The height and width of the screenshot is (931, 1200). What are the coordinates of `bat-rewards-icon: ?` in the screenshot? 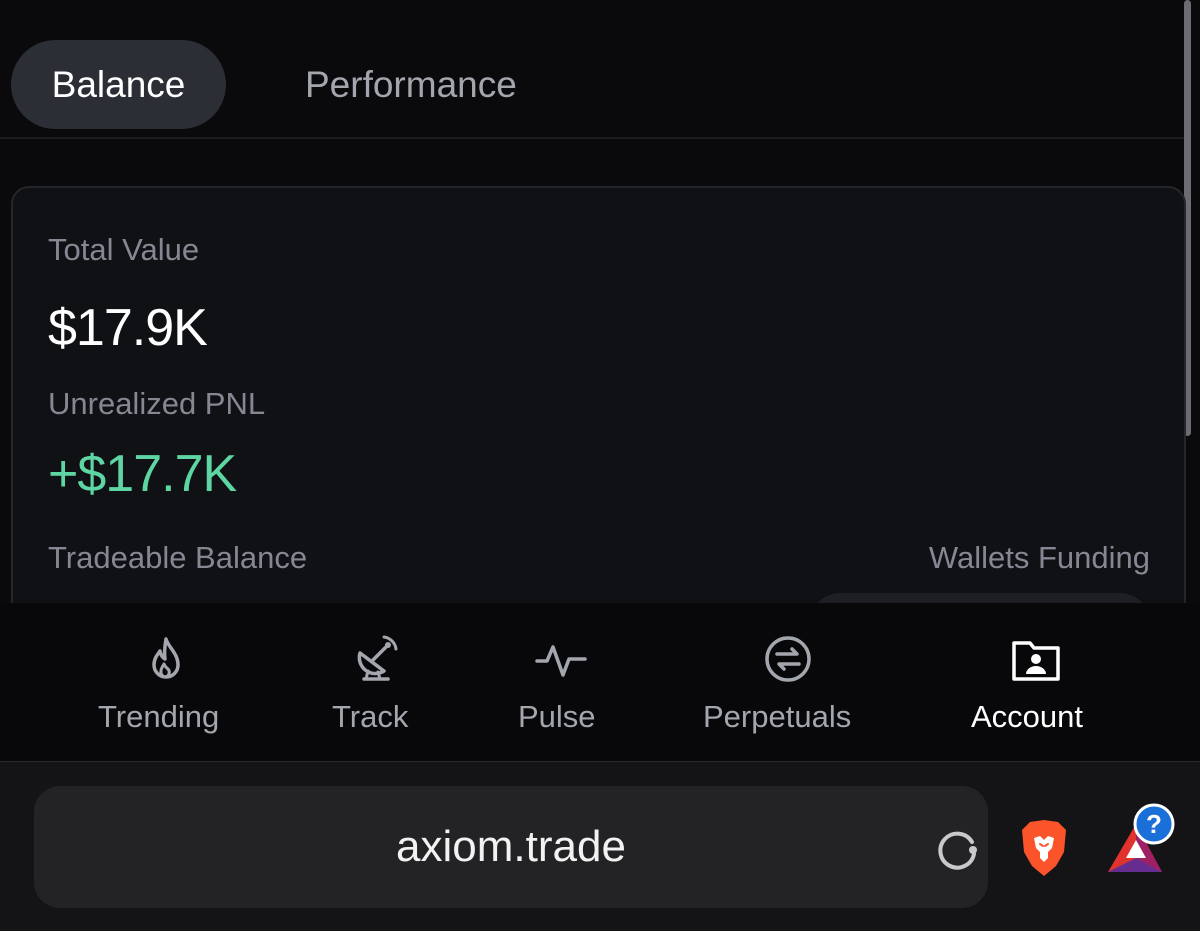 It's located at (1142, 842).